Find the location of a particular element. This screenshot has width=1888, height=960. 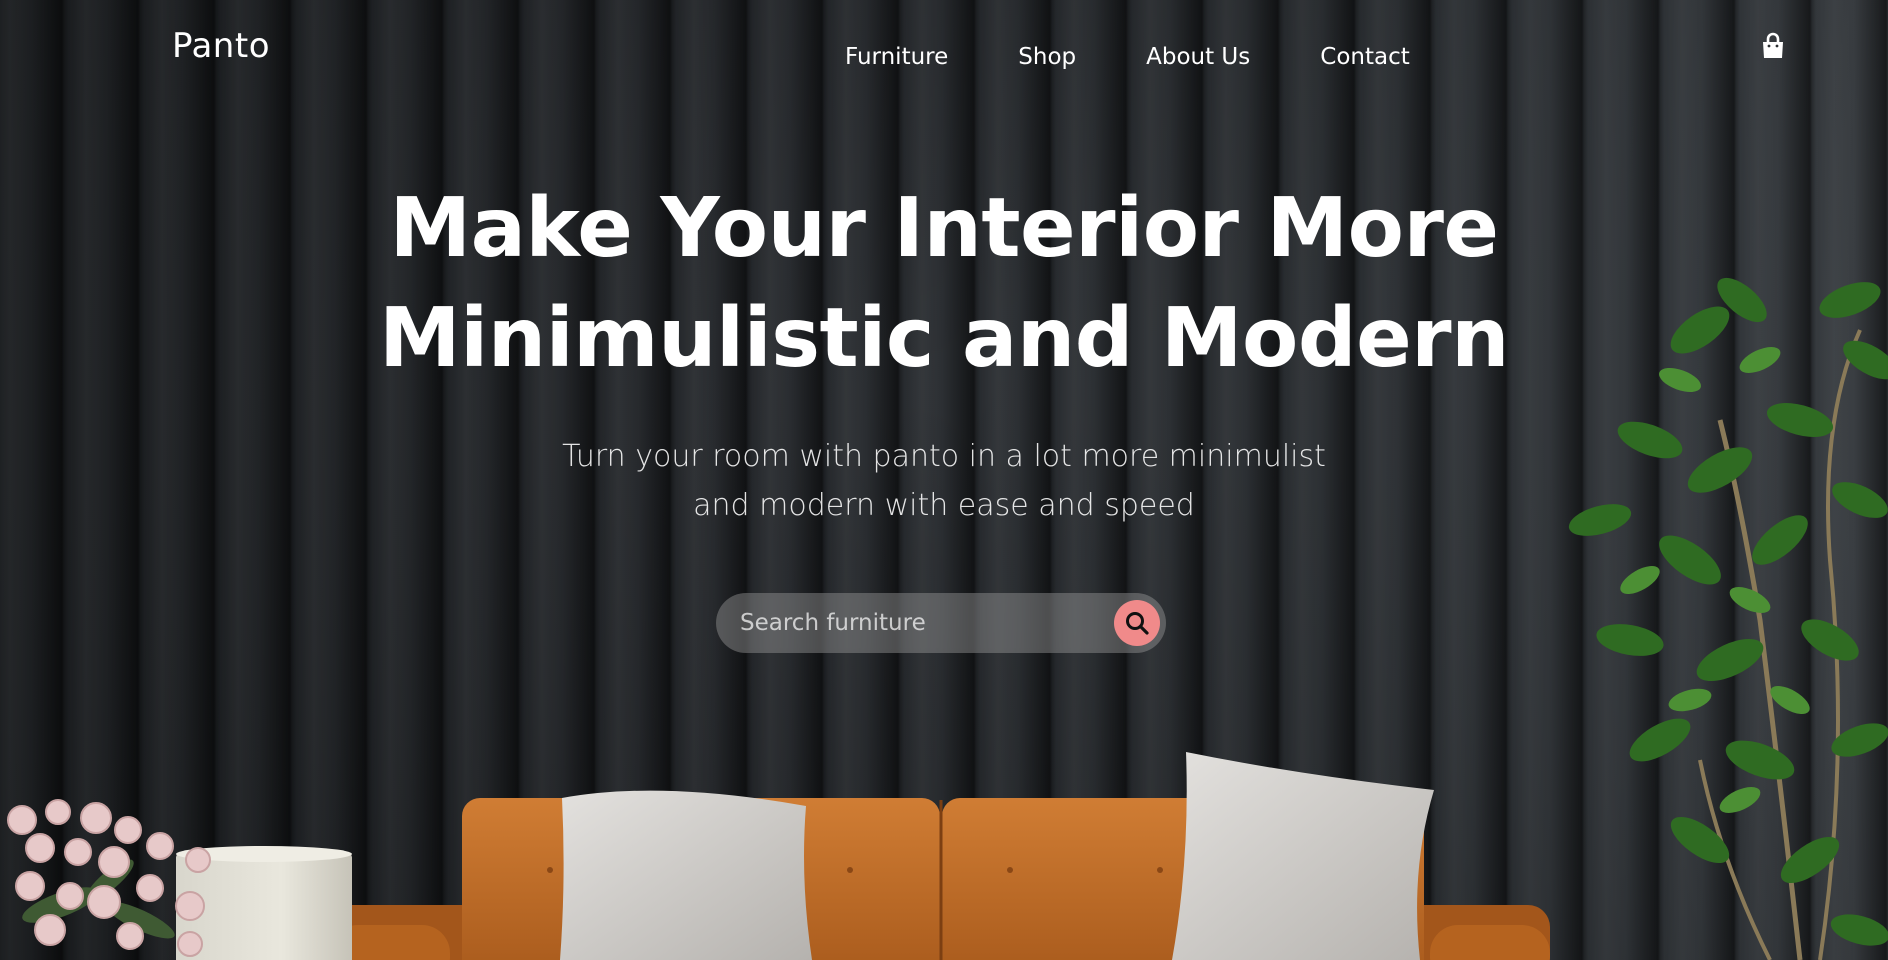

hero-title-line-1: Make Your Interior More is located at coordinates (944, 228).